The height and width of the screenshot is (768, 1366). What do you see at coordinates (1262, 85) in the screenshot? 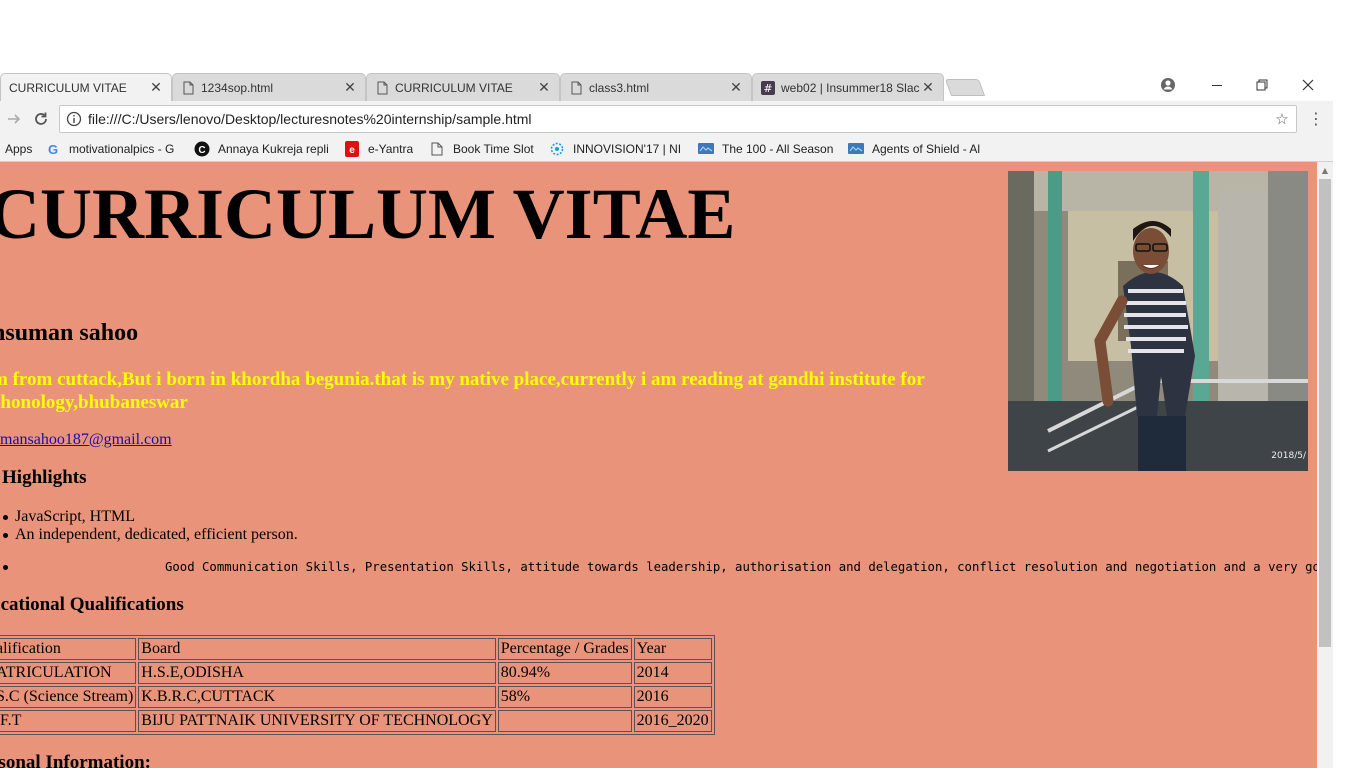
I see `restore-button` at bounding box center [1262, 85].